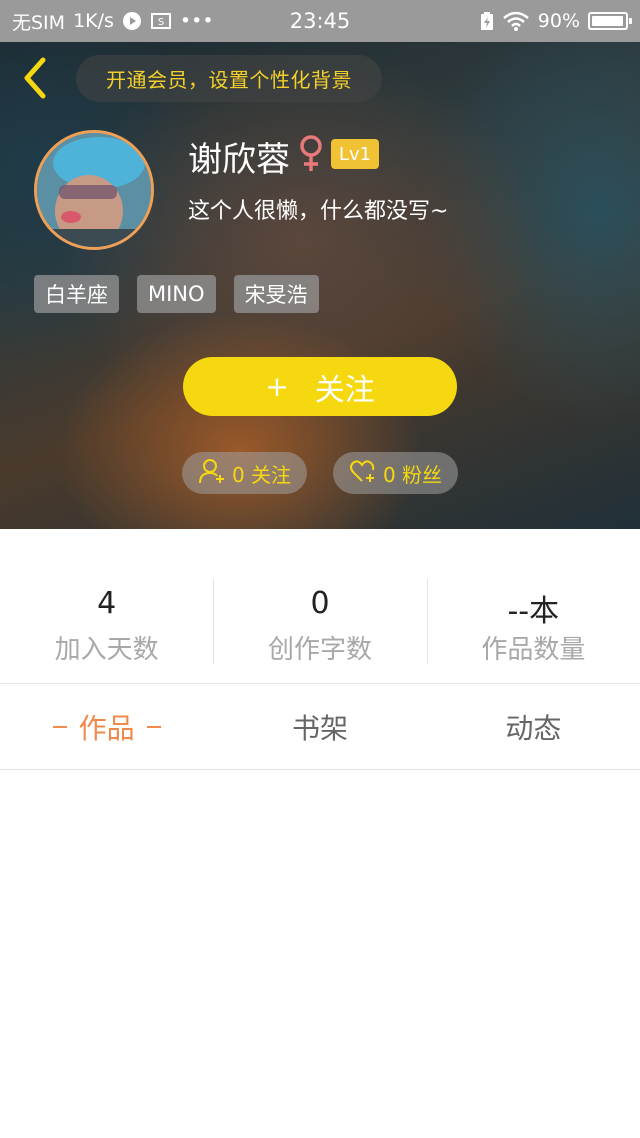 The height and width of the screenshot is (1138, 640). I want to click on following-count-label: 0 关注, so click(261, 474).